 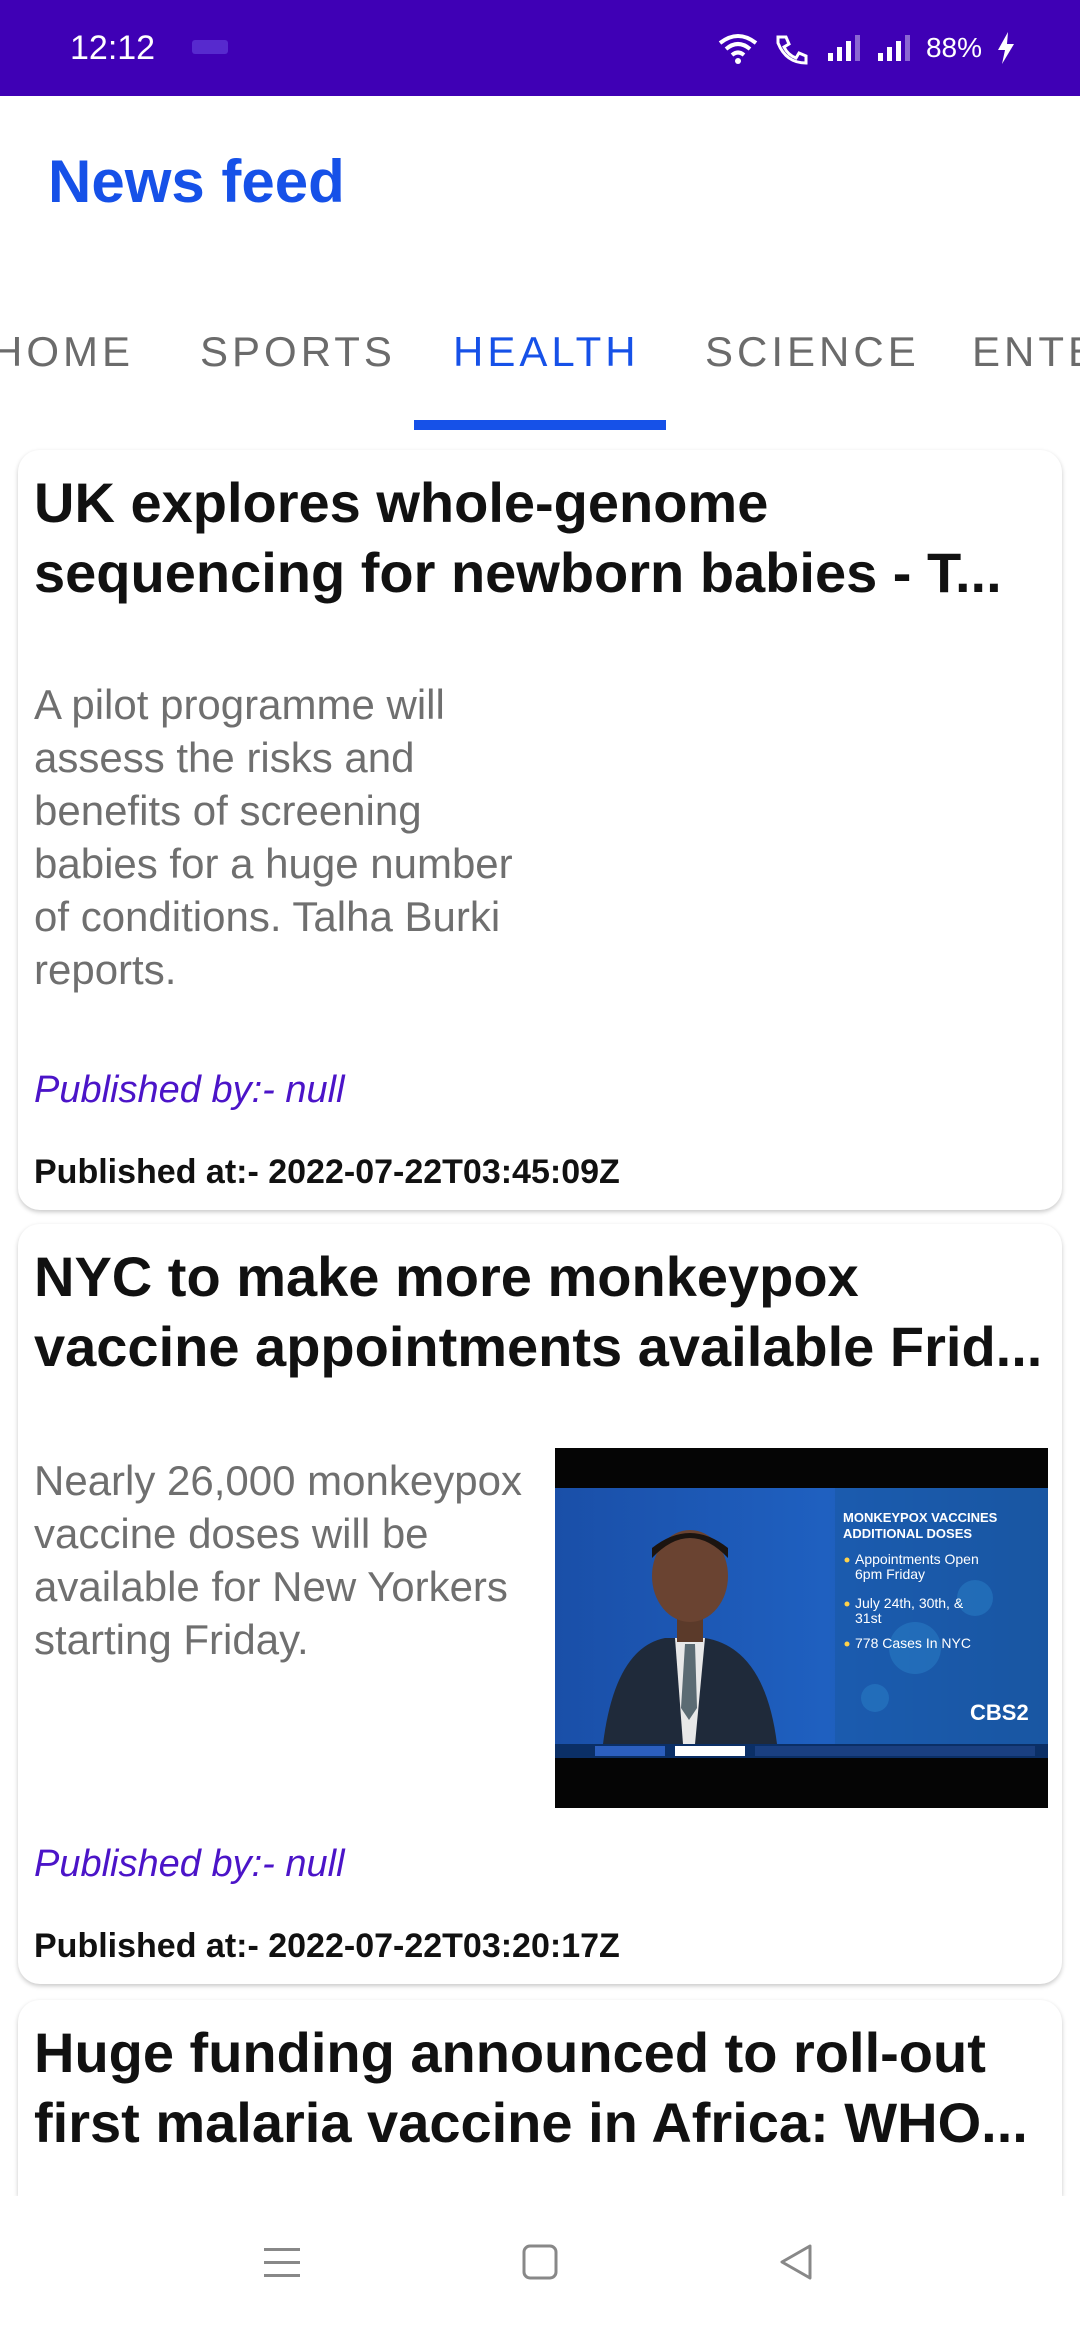 What do you see at coordinates (868, 1618) in the screenshot?
I see `svg-text: 31st` at bounding box center [868, 1618].